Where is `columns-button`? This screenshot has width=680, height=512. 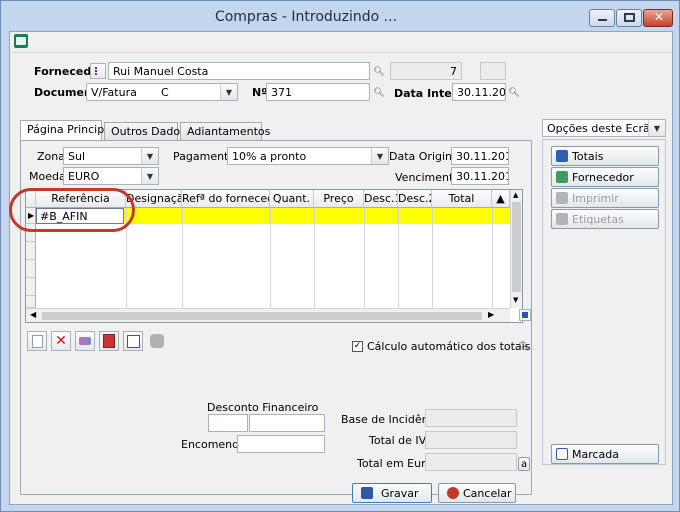
columns-button is located at coordinates (133, 341).